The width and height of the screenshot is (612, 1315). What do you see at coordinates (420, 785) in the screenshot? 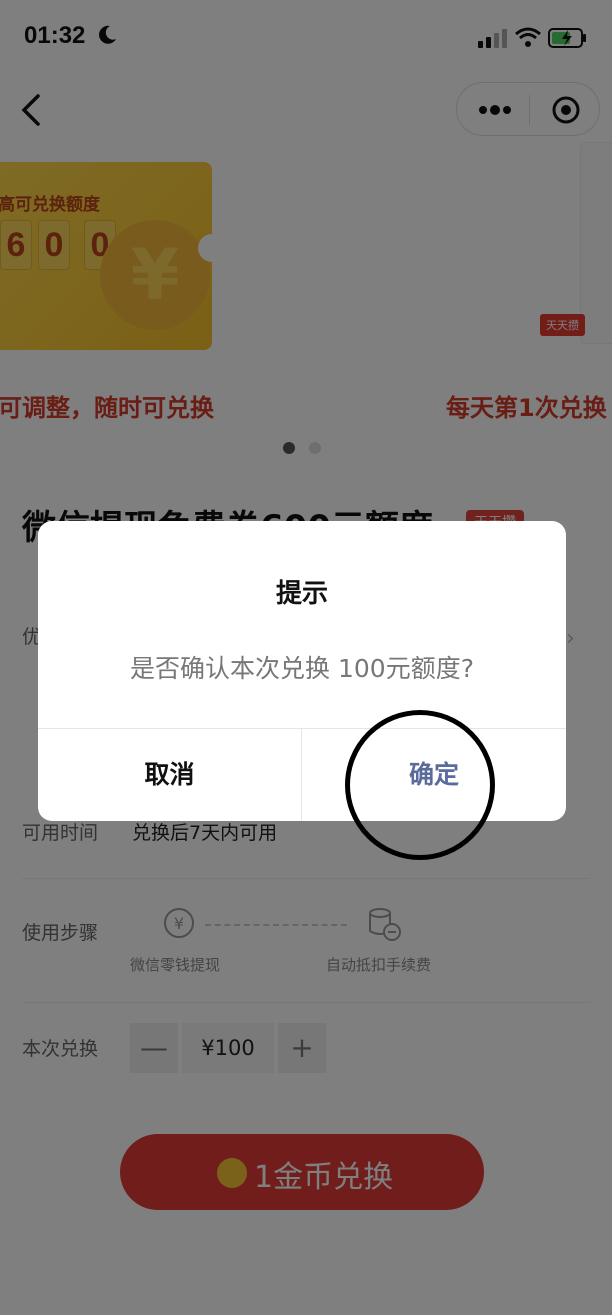
I see `tap-indicator` at bounding box center [420, 785].